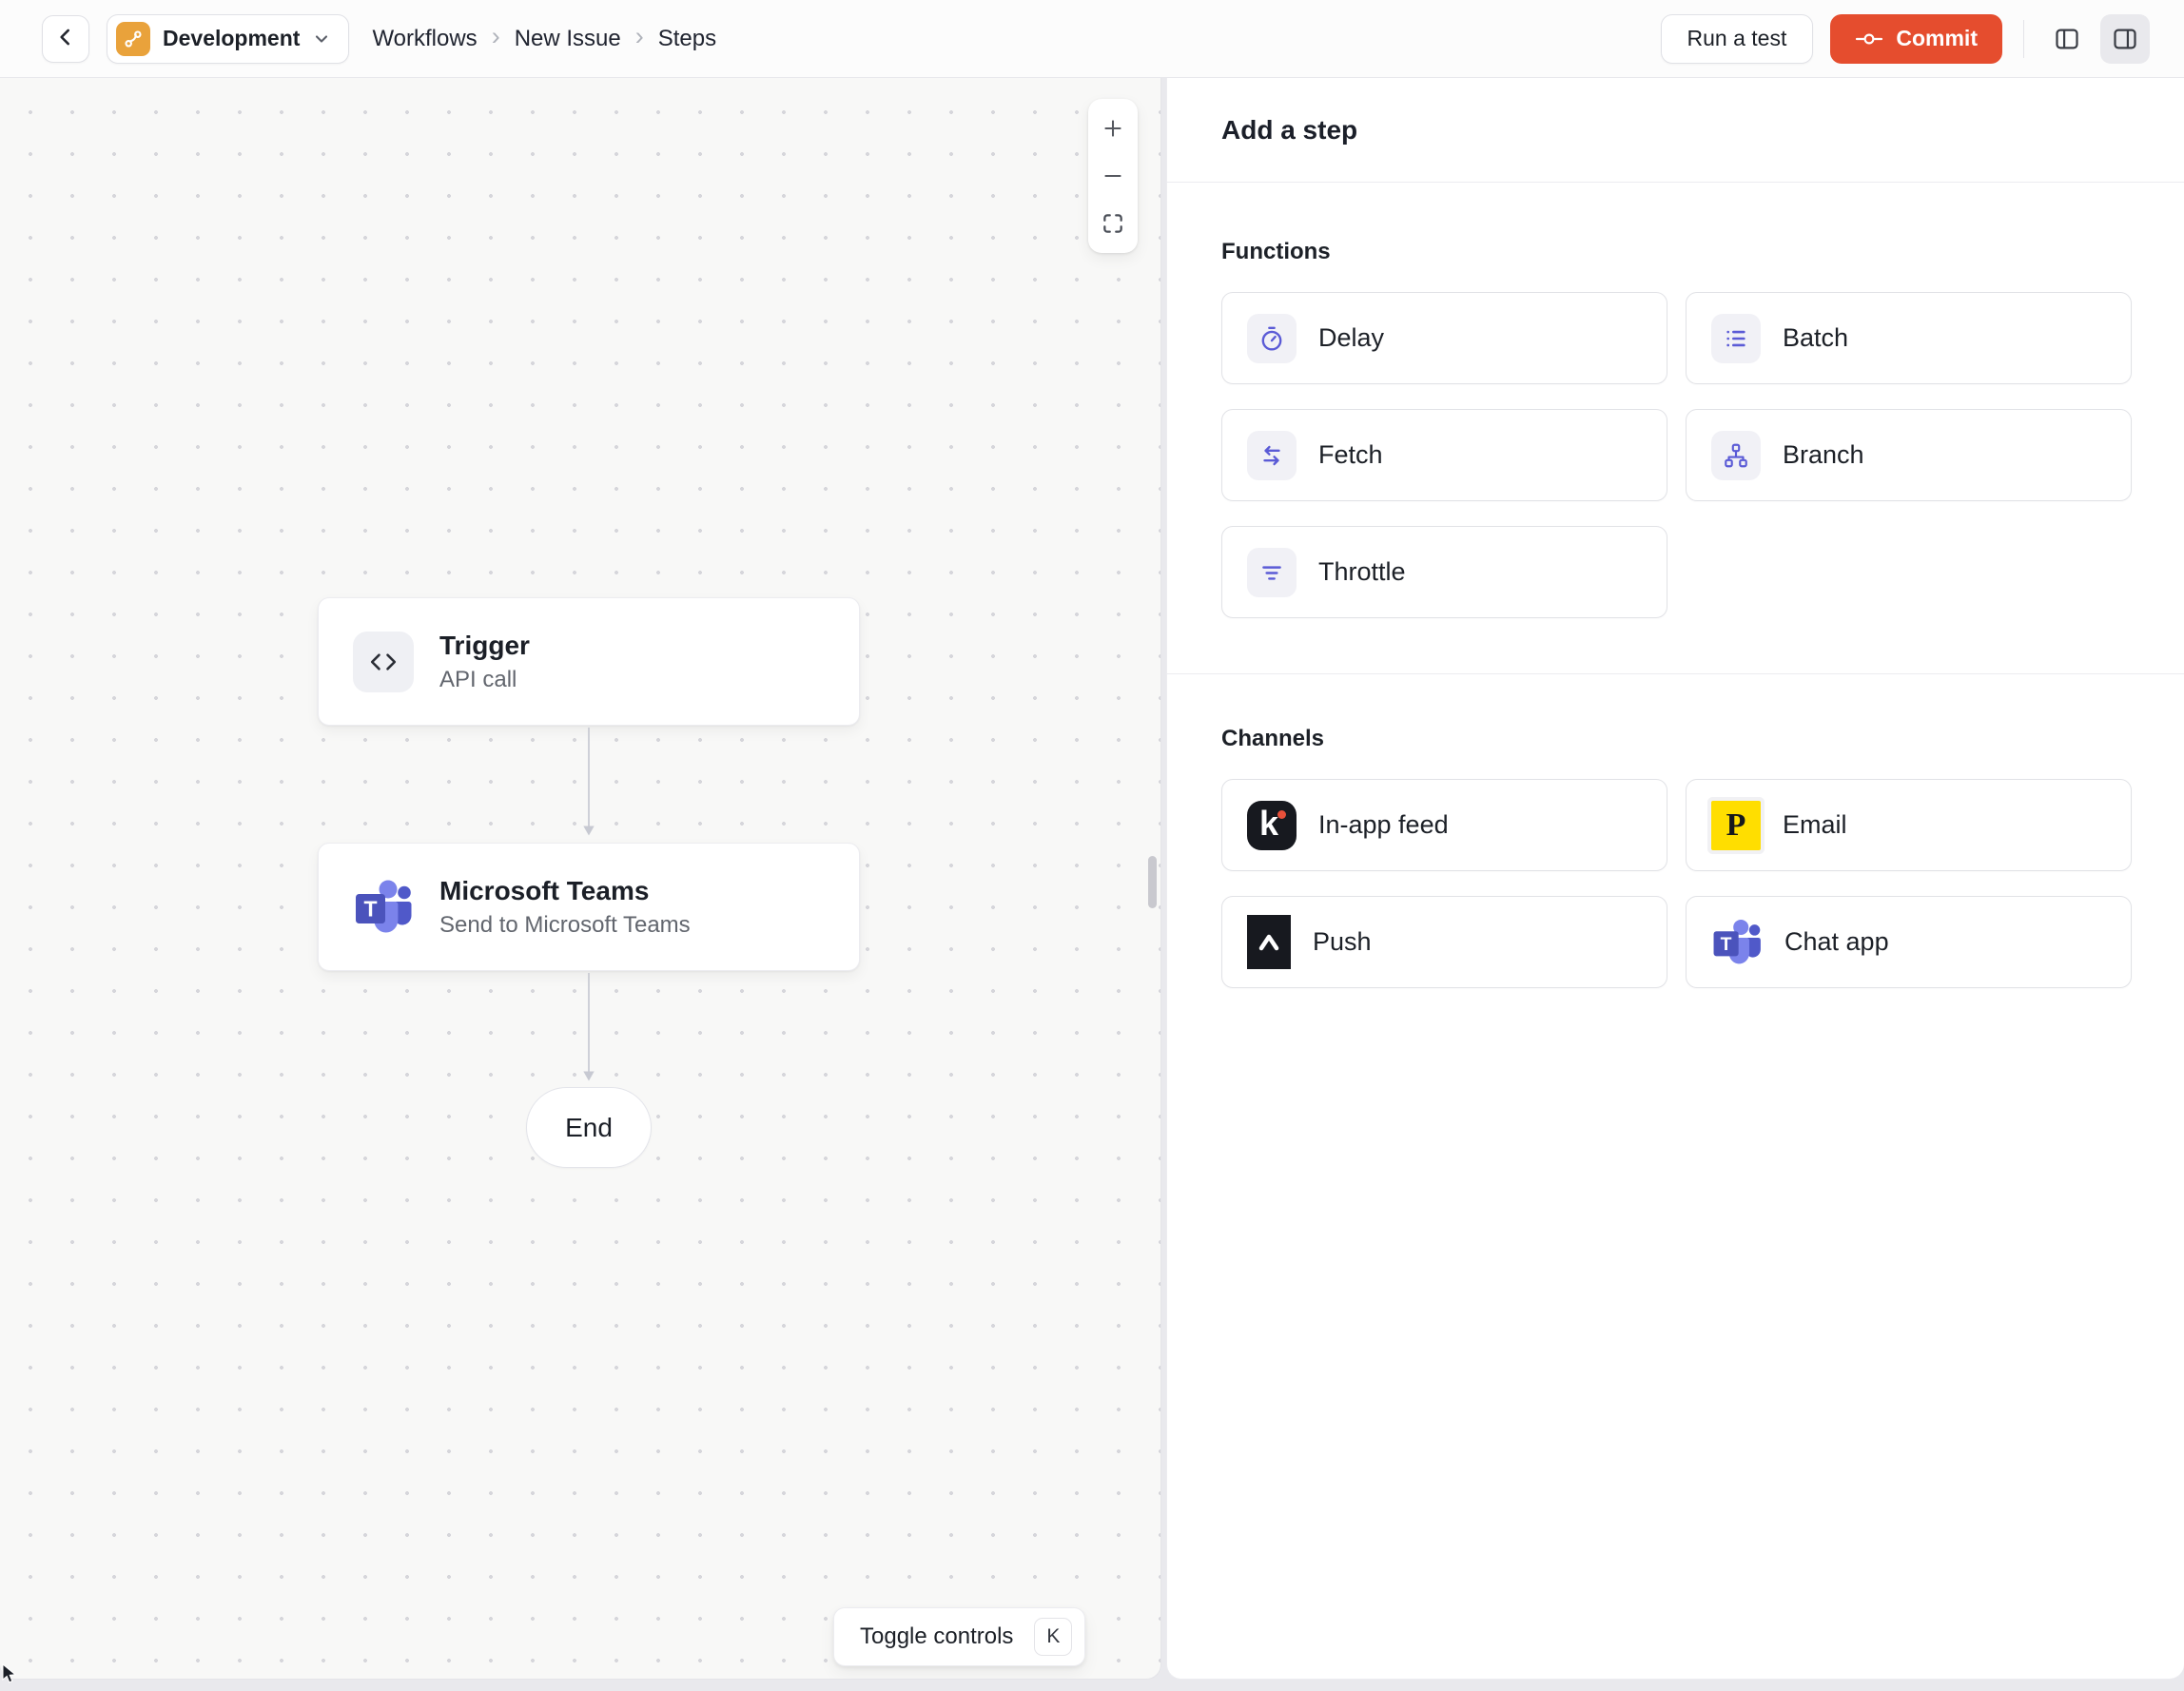  Describe the element at coordinates (478, 679) in the screenshot. I see `node-subtitle: API call` at that location.